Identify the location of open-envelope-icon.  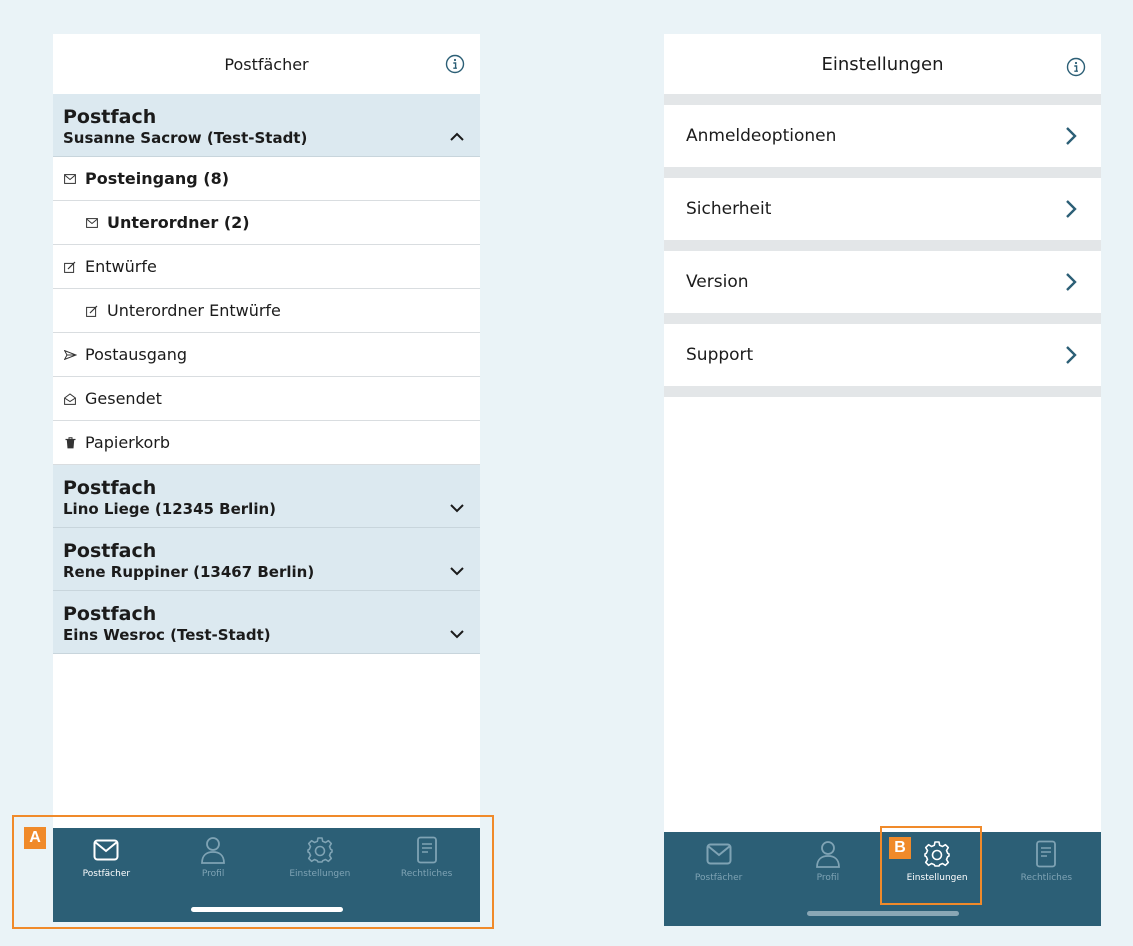
(70, 399).